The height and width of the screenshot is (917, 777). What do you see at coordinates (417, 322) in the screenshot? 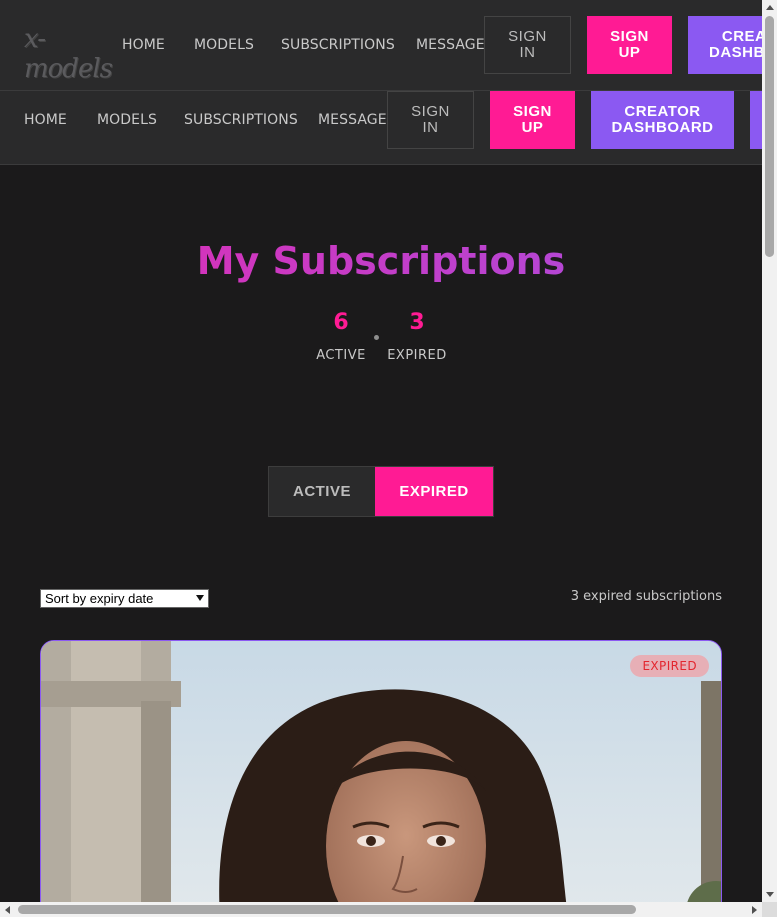
I see `expired-count: 3` at bounding box center [417, 322].